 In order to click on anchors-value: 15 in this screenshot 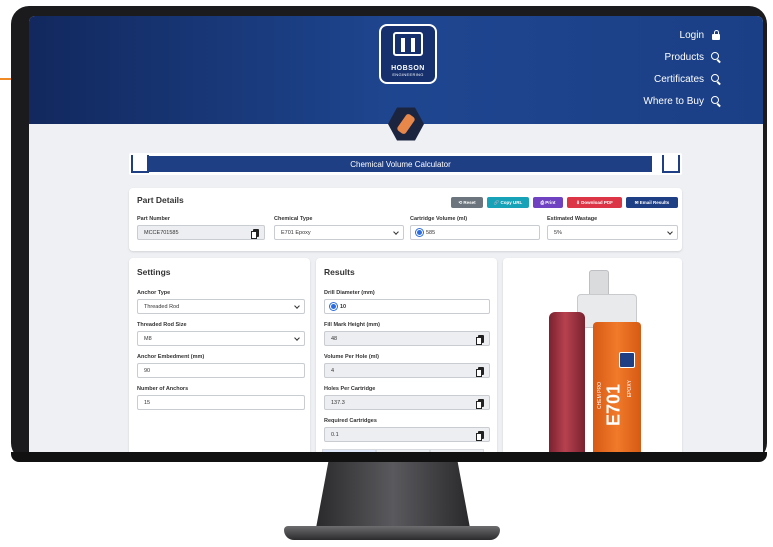, I will do `click(147, 402)`.